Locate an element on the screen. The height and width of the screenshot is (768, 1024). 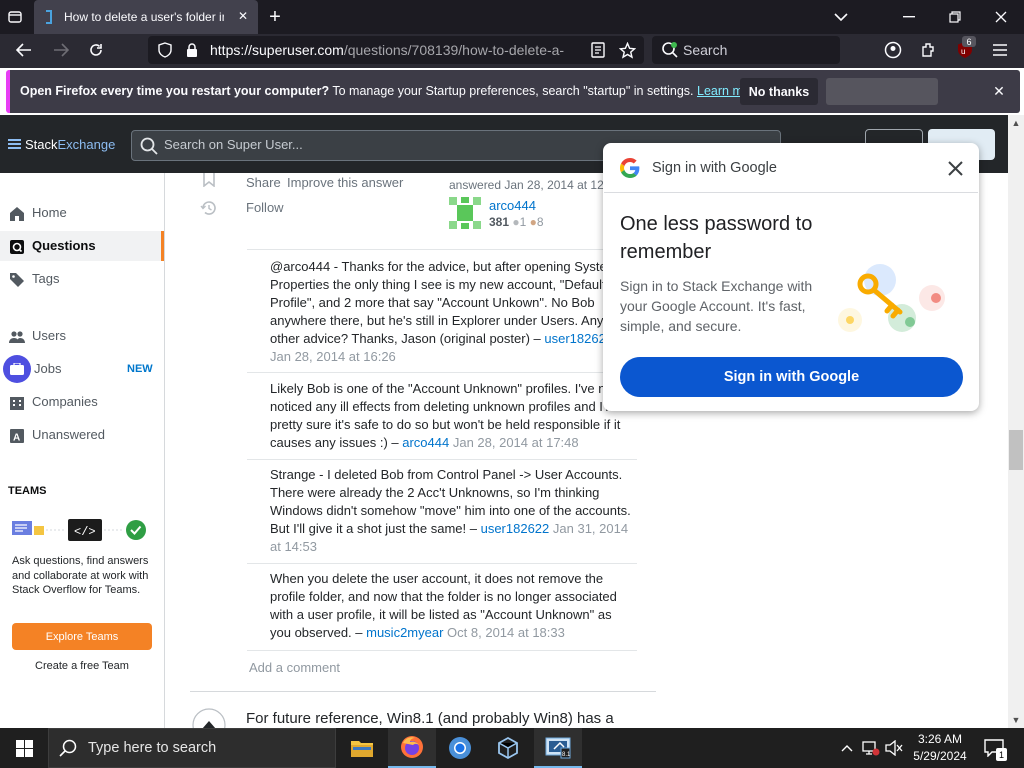
tab-list-icon is located at coordinates (15, 17).